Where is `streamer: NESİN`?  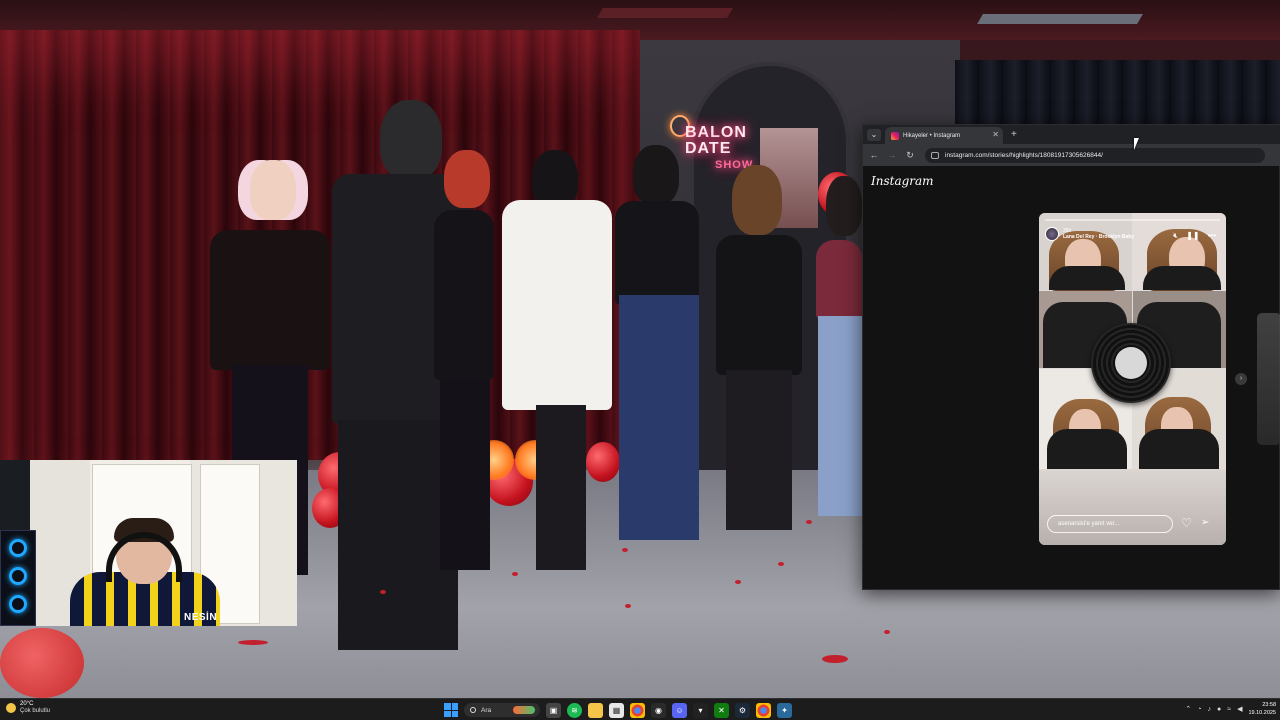 streamer: NESİN is located at coordinates (145, 572).